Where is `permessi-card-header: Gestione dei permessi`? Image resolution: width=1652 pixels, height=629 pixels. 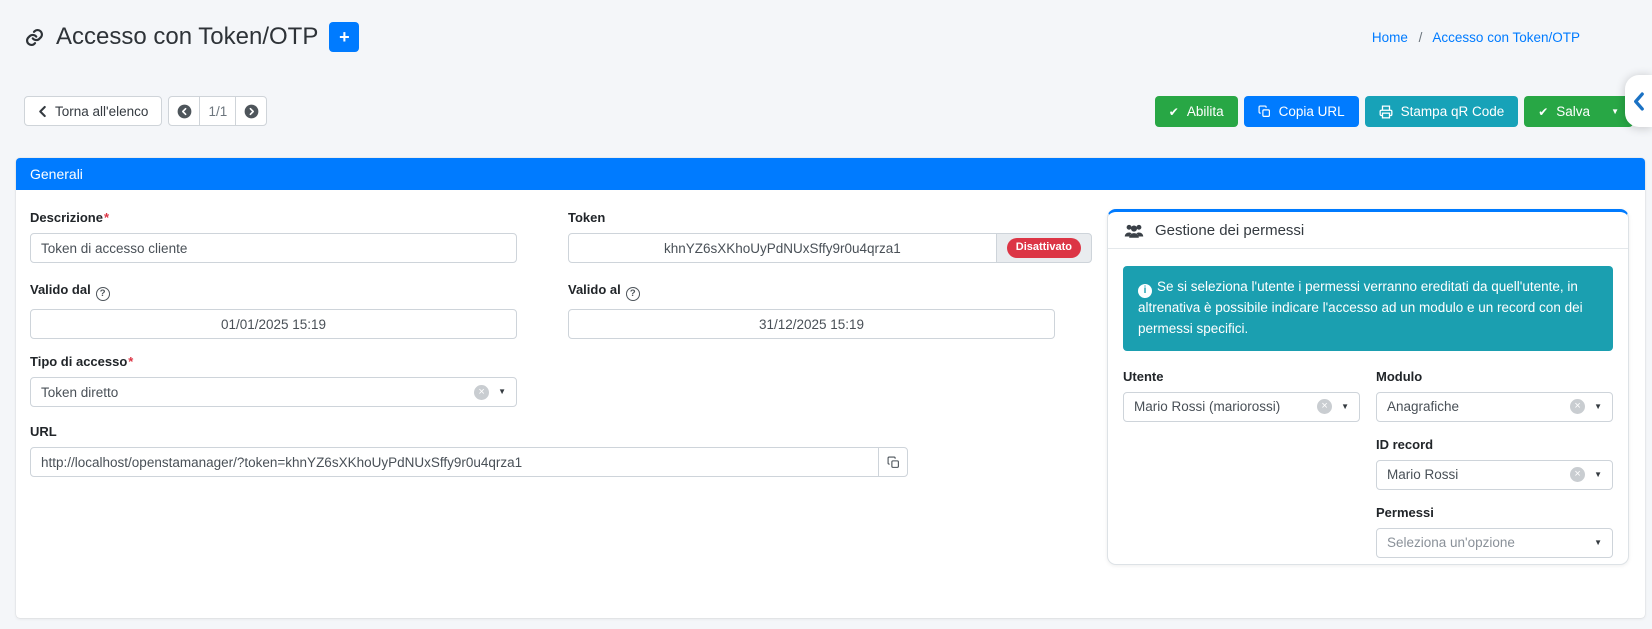
permessi-card-header: Gestione dei permessi is located at coordinates (1368, 230).